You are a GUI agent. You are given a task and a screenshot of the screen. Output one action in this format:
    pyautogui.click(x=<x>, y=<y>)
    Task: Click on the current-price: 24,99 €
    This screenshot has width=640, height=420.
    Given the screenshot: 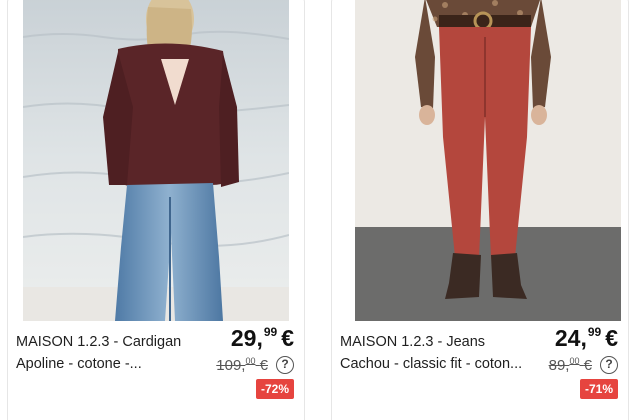 What is the action you would take?
    pyautogui.click(x=586, y=338)
    